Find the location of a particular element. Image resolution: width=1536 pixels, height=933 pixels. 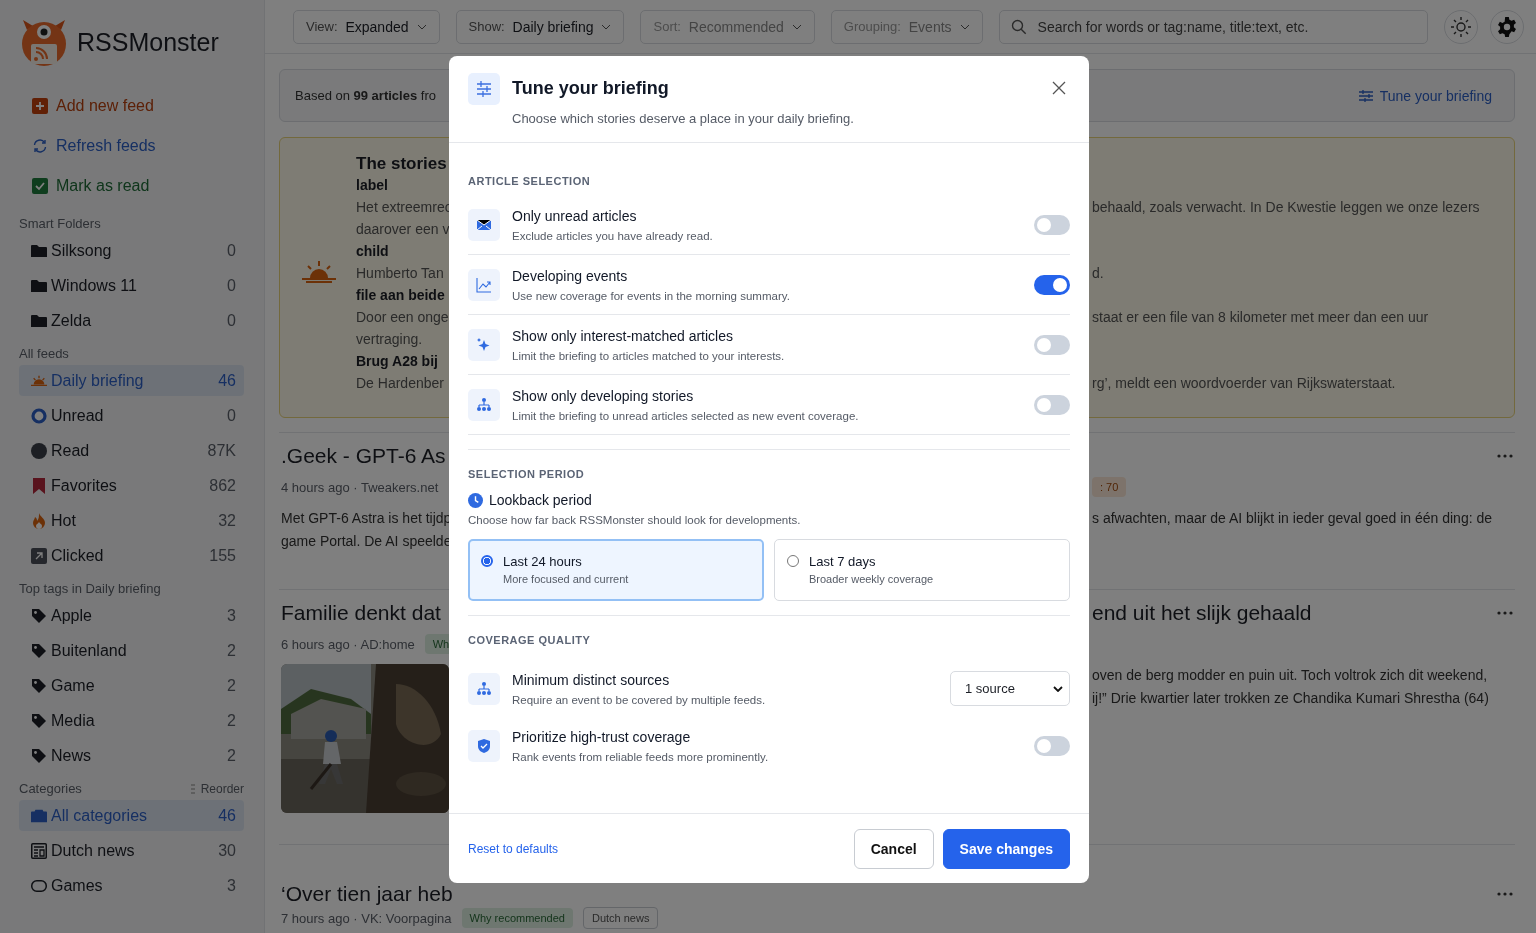

story-text: Het extreemrec is located at coordinates (403, 207).